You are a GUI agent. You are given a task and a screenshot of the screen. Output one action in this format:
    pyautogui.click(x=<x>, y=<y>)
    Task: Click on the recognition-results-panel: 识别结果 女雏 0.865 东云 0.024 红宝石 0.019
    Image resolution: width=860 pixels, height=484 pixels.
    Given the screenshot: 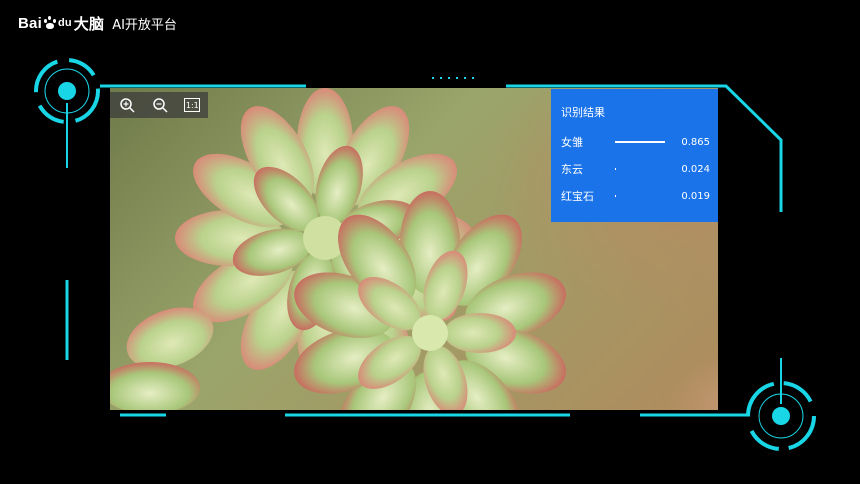 What is the action you would take?
    pyautogui.click(x=634, y=155)
    